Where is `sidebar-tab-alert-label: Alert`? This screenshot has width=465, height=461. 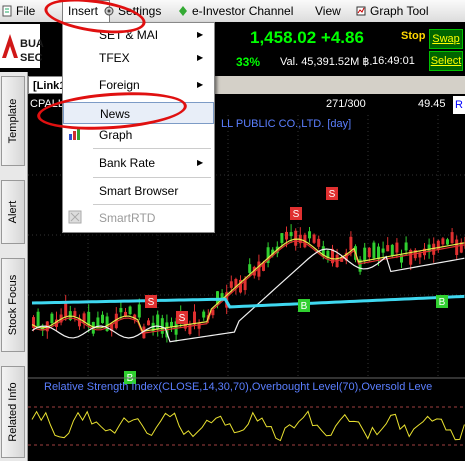 sidebar-tab-alert-label: Alert is located at coordinates (13, 212).